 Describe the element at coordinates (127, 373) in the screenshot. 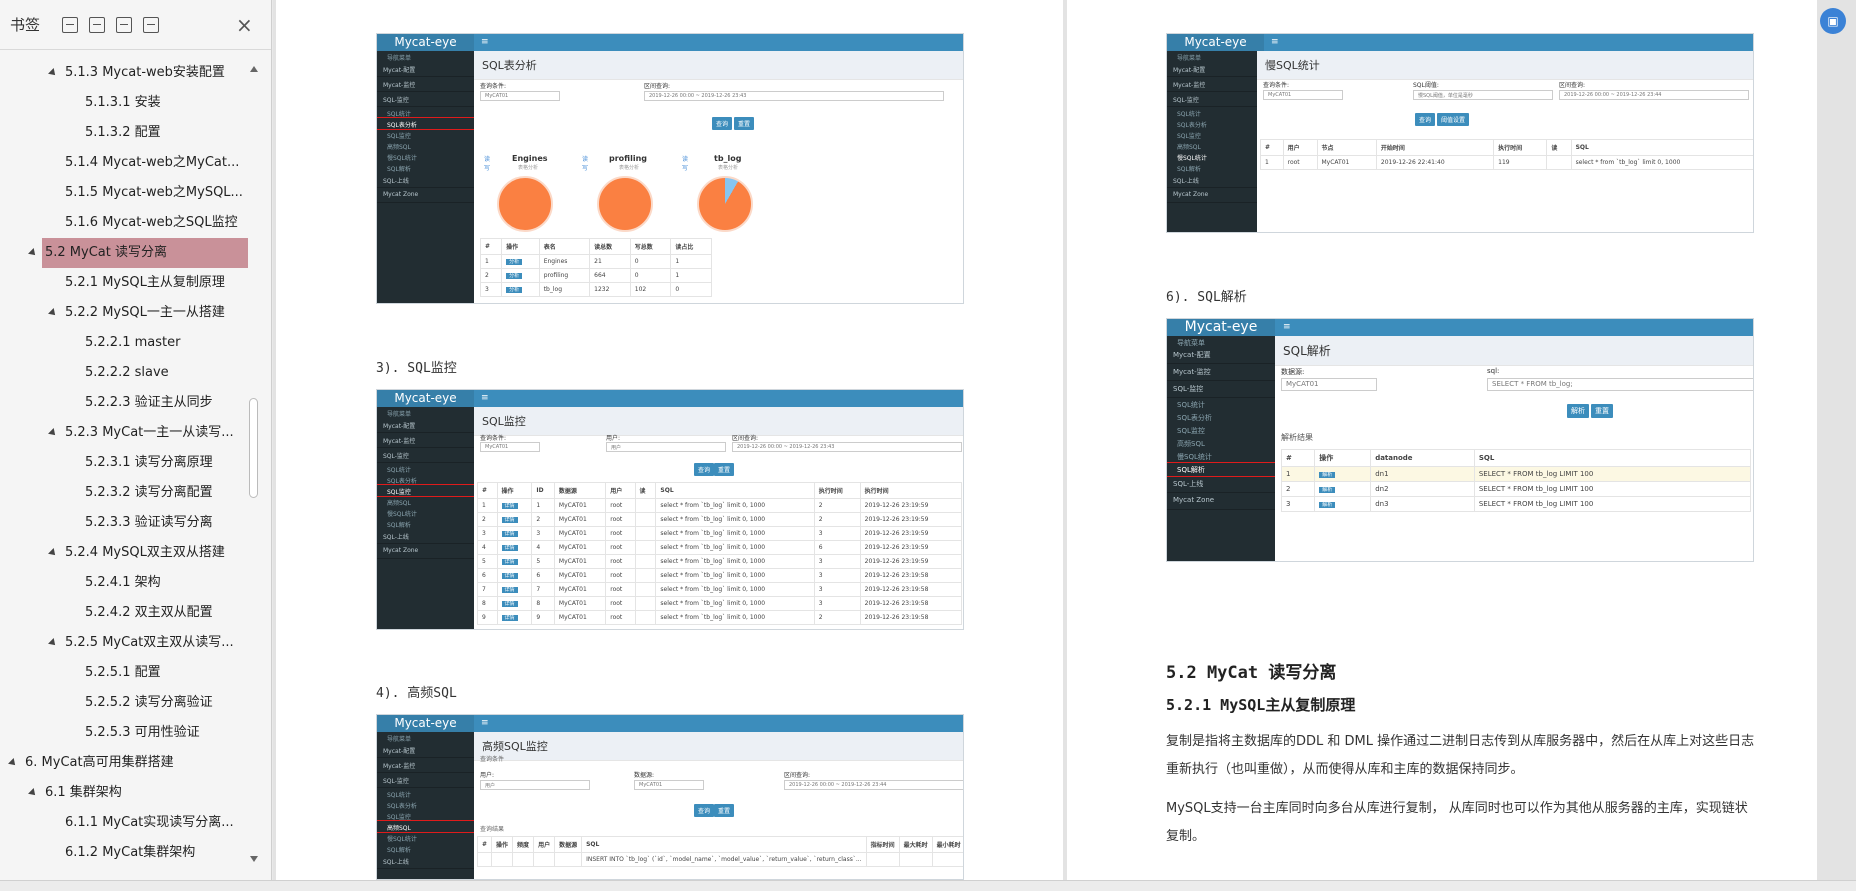

I see `bookmark-item: 5.2.2.2 slave` at that location.